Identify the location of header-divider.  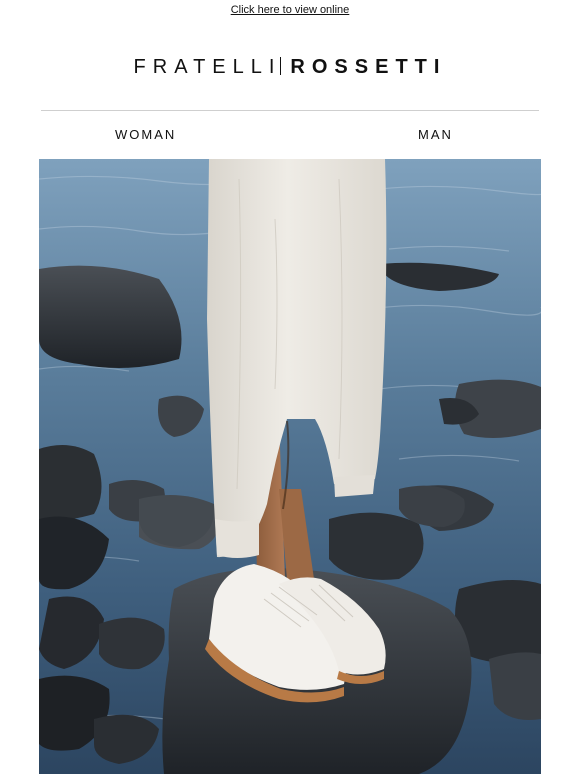
(290, 110).